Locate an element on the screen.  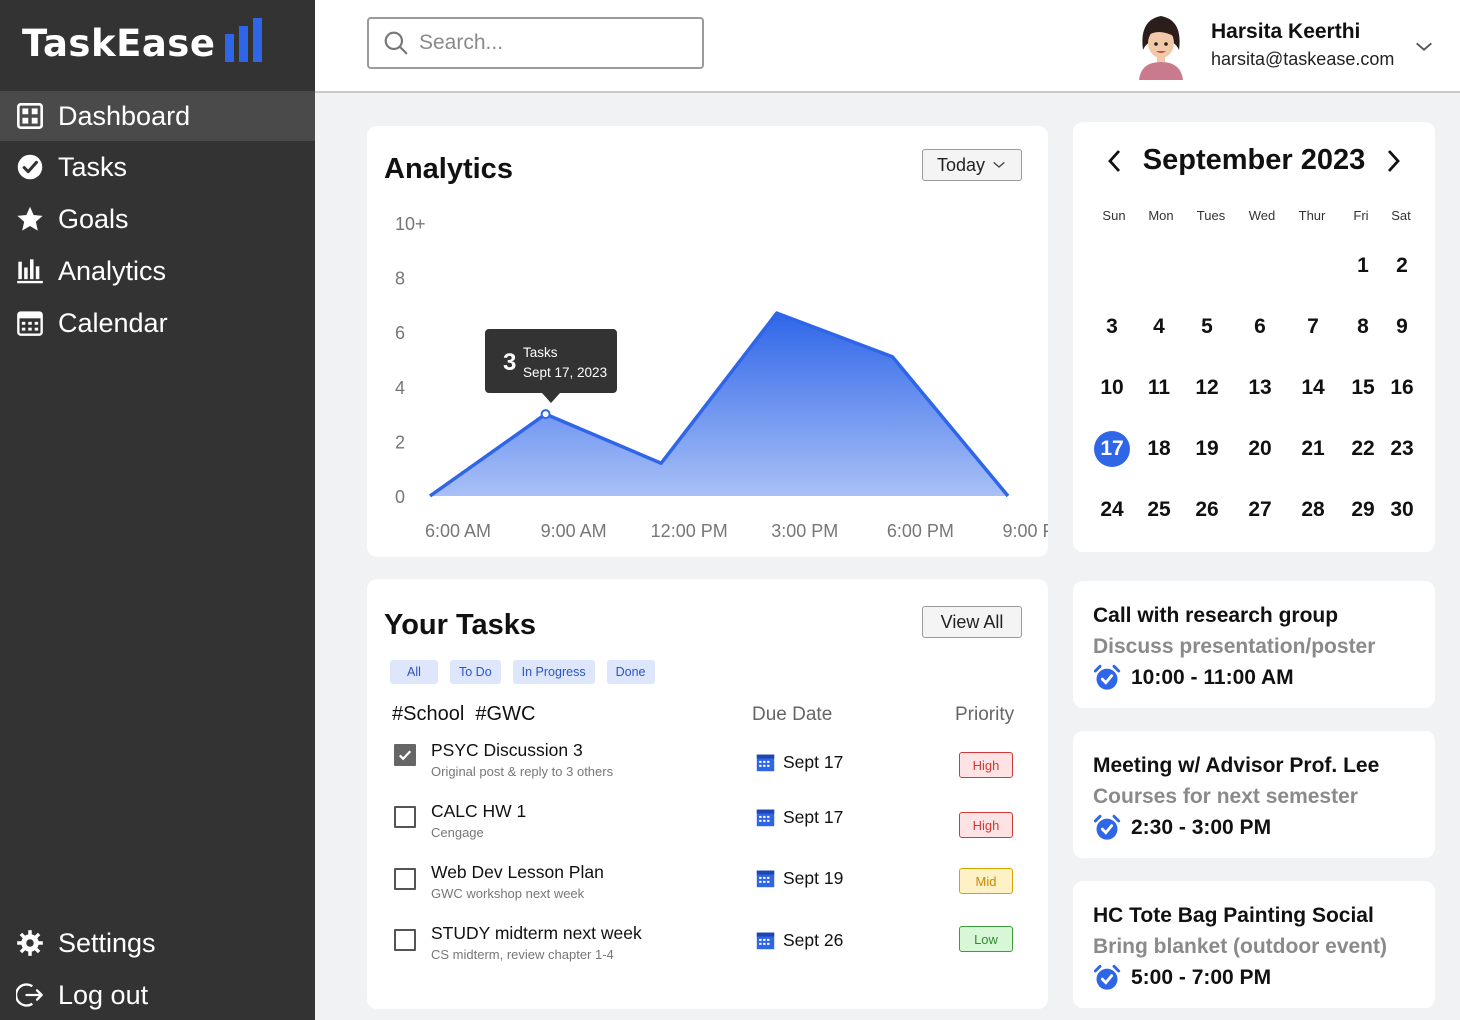
calendar-day: 23 is located at coordinates (1402, 449).